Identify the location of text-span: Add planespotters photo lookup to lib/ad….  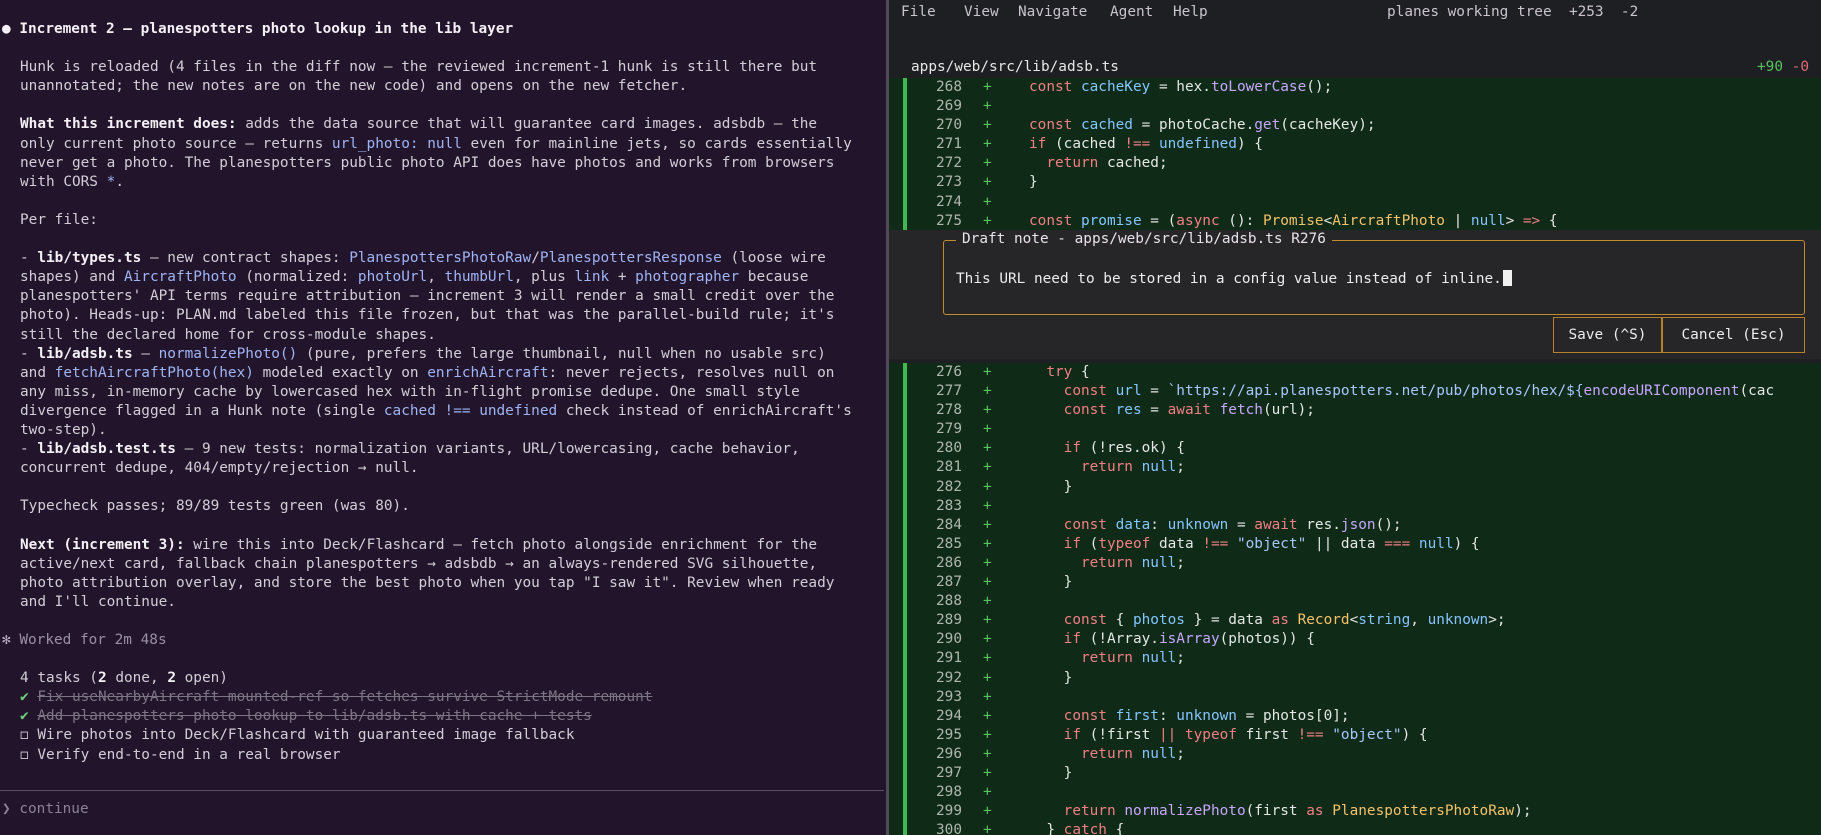
(314, 716).